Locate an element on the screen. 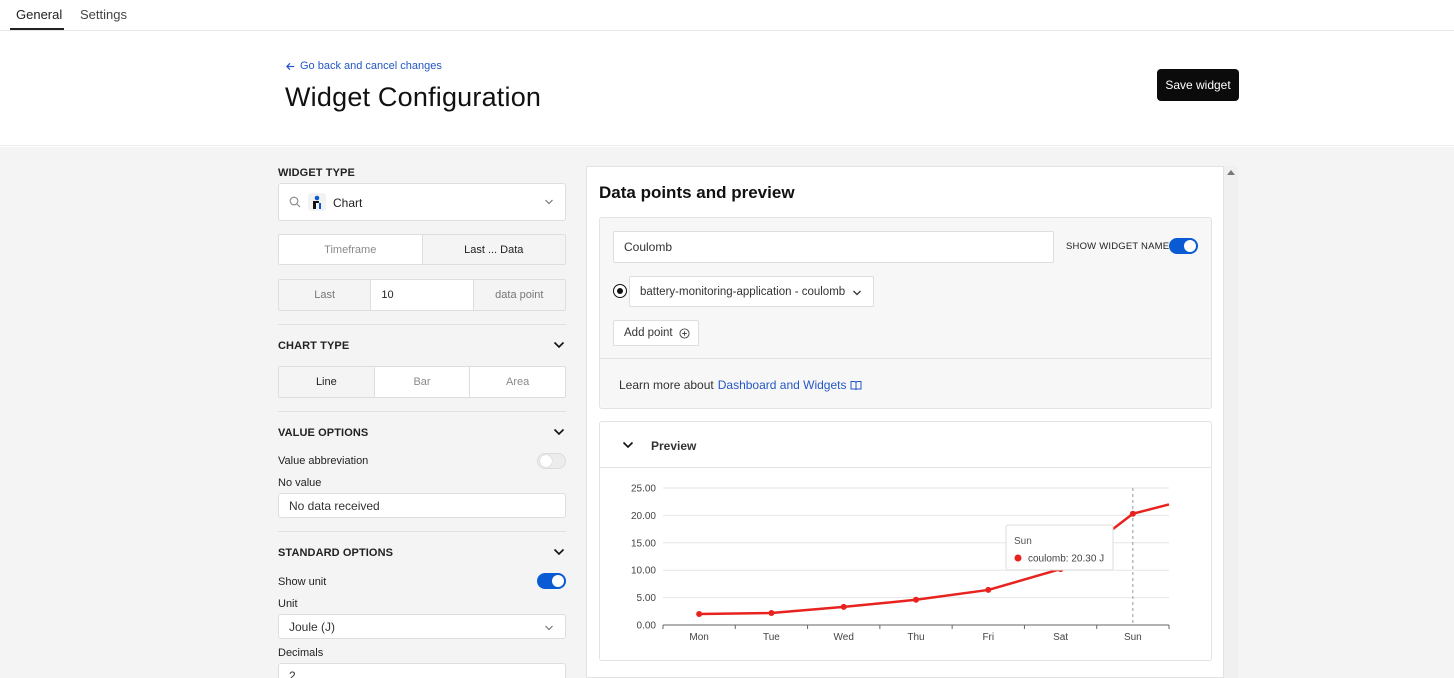 This screenshot has width=1454, height=678. search-icon is located at coordinates (295, 202).